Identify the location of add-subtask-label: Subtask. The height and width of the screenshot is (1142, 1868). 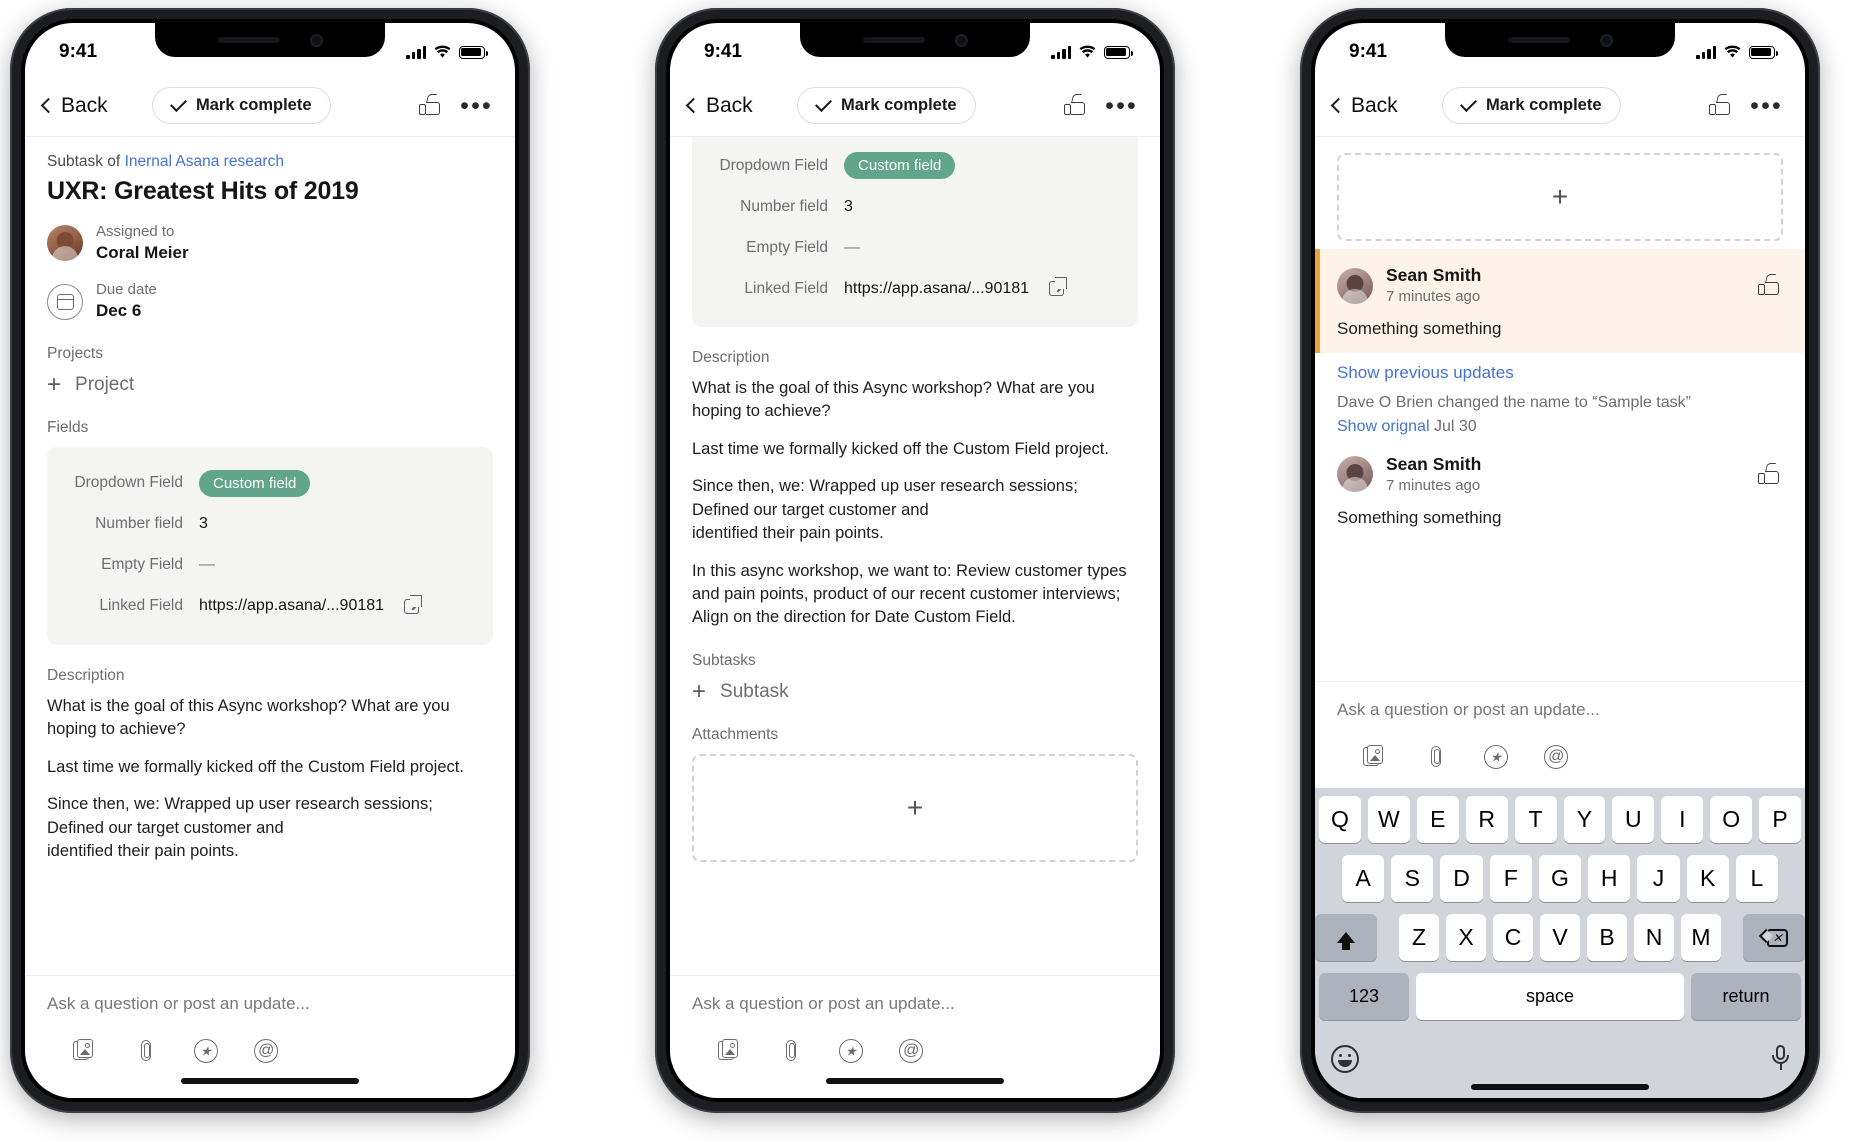
(754, 691).